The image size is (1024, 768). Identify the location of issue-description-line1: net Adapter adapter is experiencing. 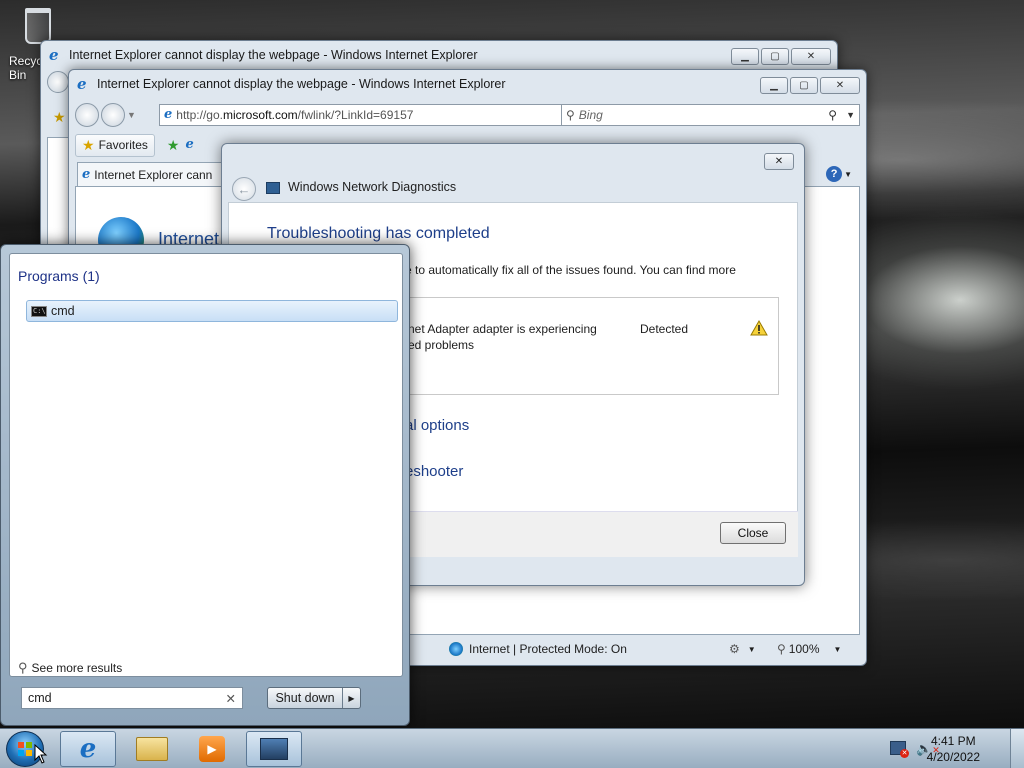
(502, 329).